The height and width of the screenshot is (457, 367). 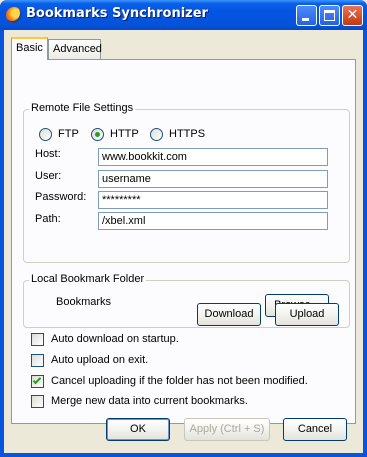 I want to click on close-icon: ✕, so click(x=352, y=15).